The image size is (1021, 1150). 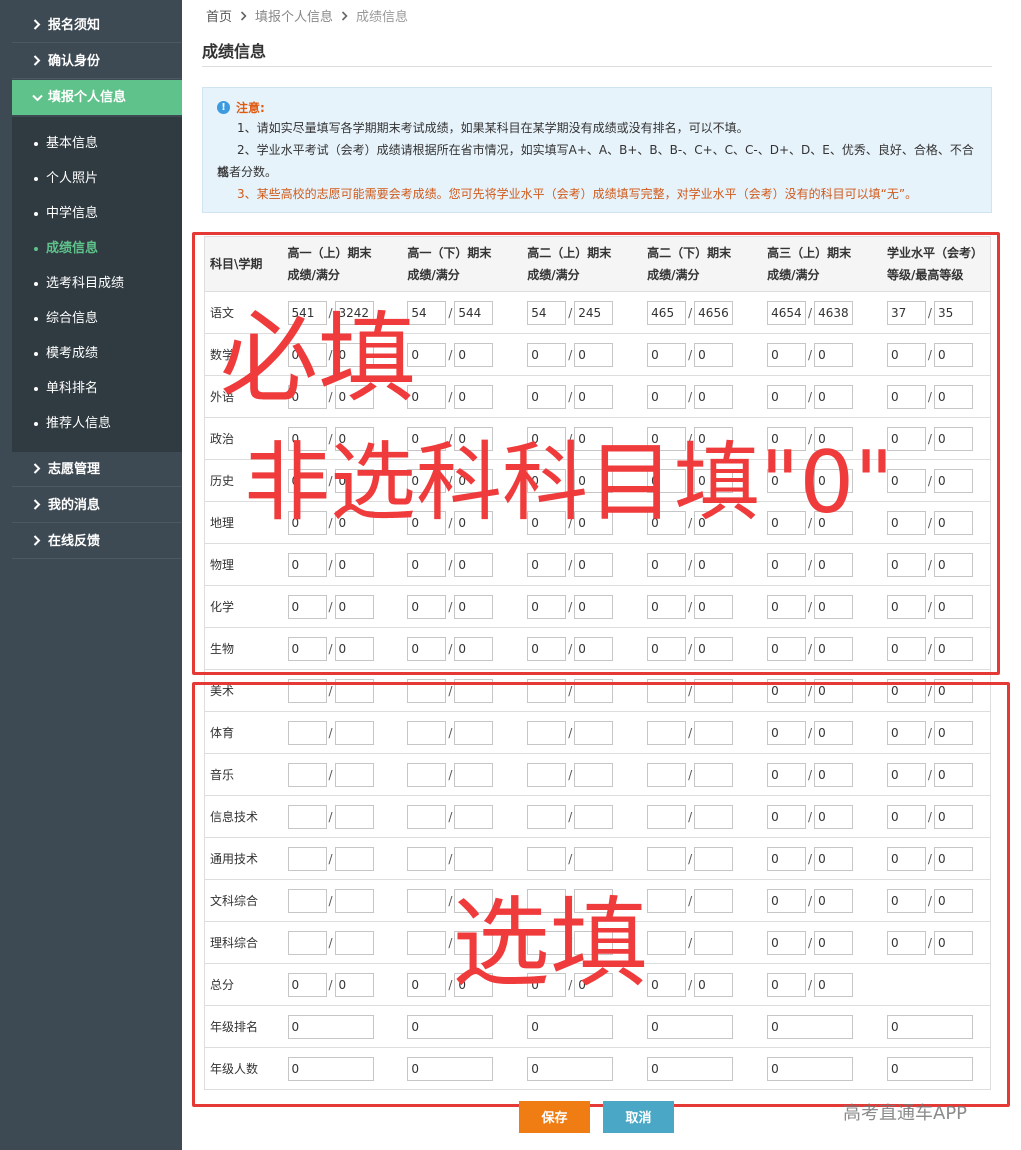 I want to click on sidebar-subitem-grades: 成绩信息, so click(x=97, y=248).